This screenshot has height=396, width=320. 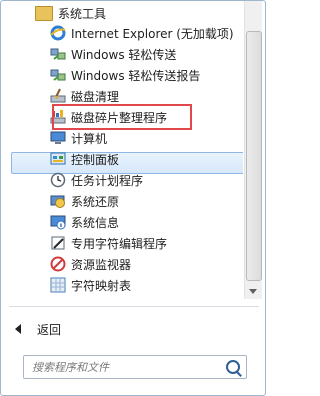 What do you see at coordinates (58, 96) in the screenshot?
I see `disk-cleanup-icon` at bounding box center [58, 96].